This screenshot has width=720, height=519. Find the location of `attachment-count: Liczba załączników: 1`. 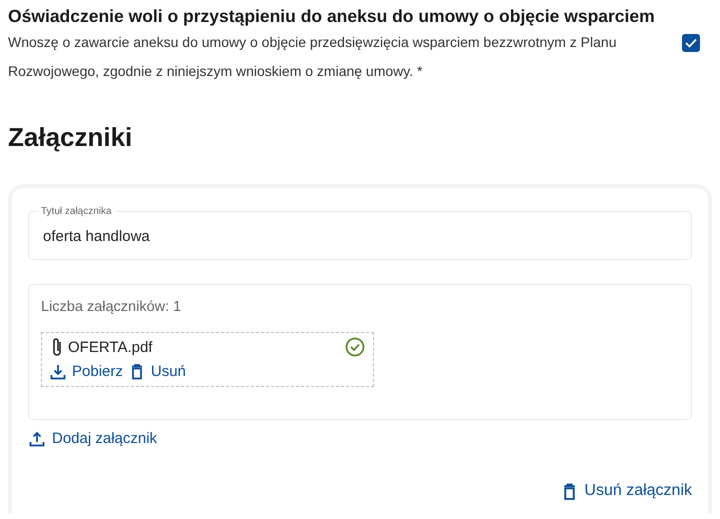

attachment-count: Liczba załączników: 1 is located at coordinates (111, 307).